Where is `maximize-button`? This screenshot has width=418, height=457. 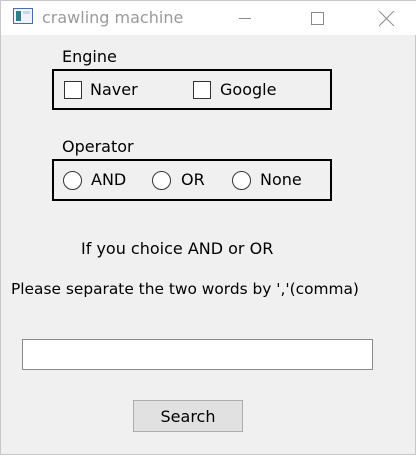 maximize-button is located at coordinates (317, 18).